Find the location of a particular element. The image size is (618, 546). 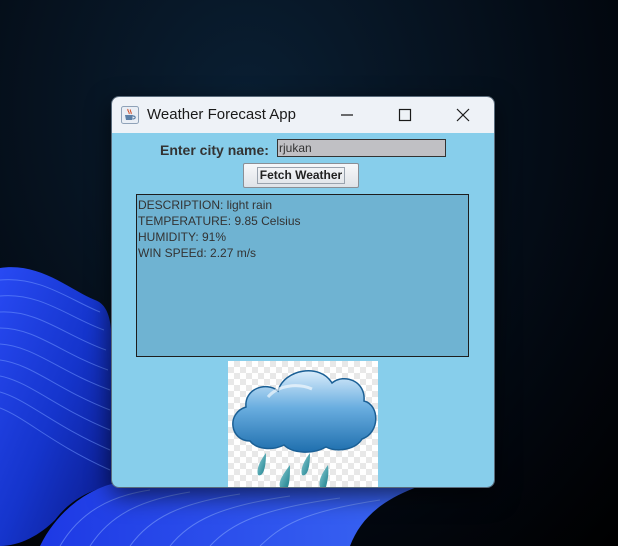

close-icon is located at coordinates (463, 115).